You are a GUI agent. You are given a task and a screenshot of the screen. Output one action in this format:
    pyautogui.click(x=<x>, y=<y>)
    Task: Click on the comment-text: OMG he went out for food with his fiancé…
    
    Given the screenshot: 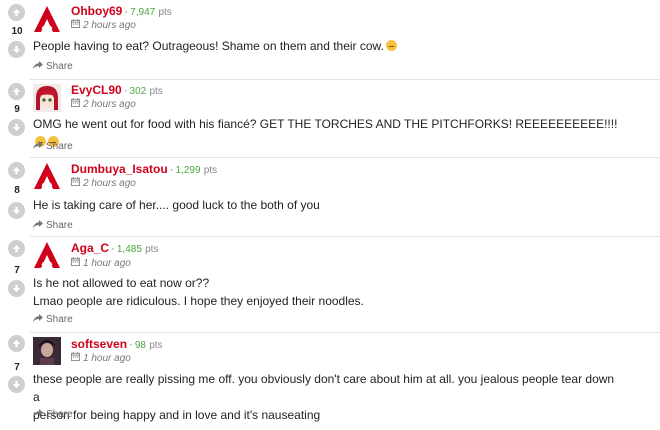 What is the action you would take?
    pyautogui.click(x=325, y=124)
    